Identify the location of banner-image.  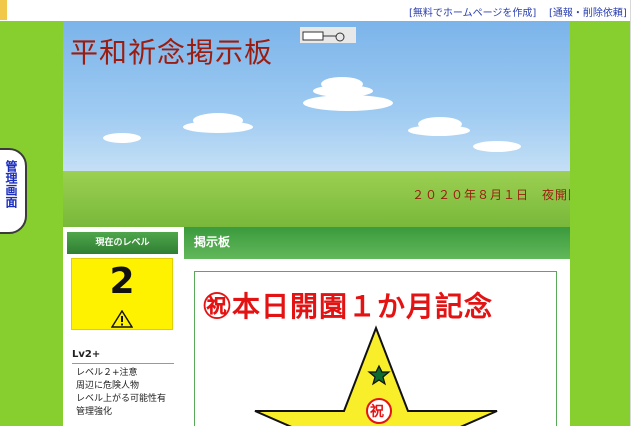
(328, 35).